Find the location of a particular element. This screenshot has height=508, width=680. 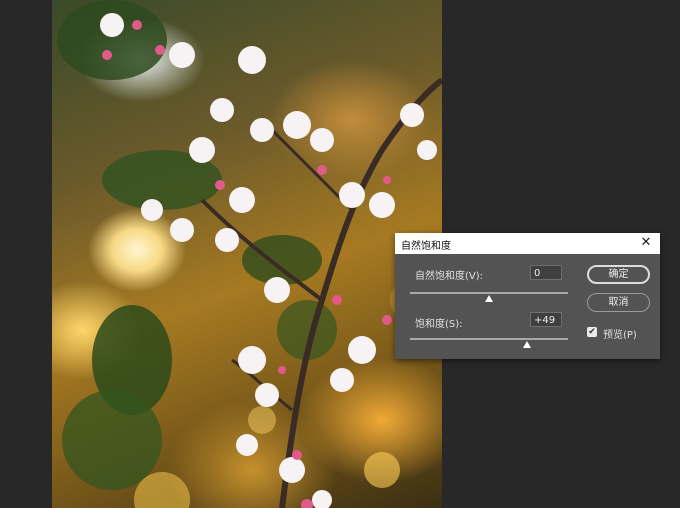

workspace-left-margin is located at coordinates (26, 254).